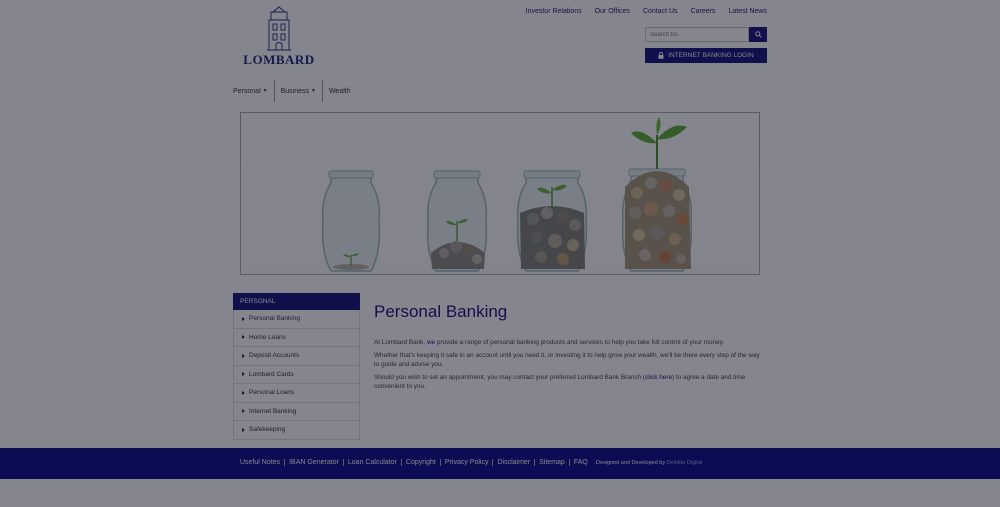 The width and height of the screenshot is (1000, 507). What do you see at coordinates (467, 462) in the screenshot?
I see `footer-link-privacy-policy: Privacy Policy` at bounding box center [467, 462].